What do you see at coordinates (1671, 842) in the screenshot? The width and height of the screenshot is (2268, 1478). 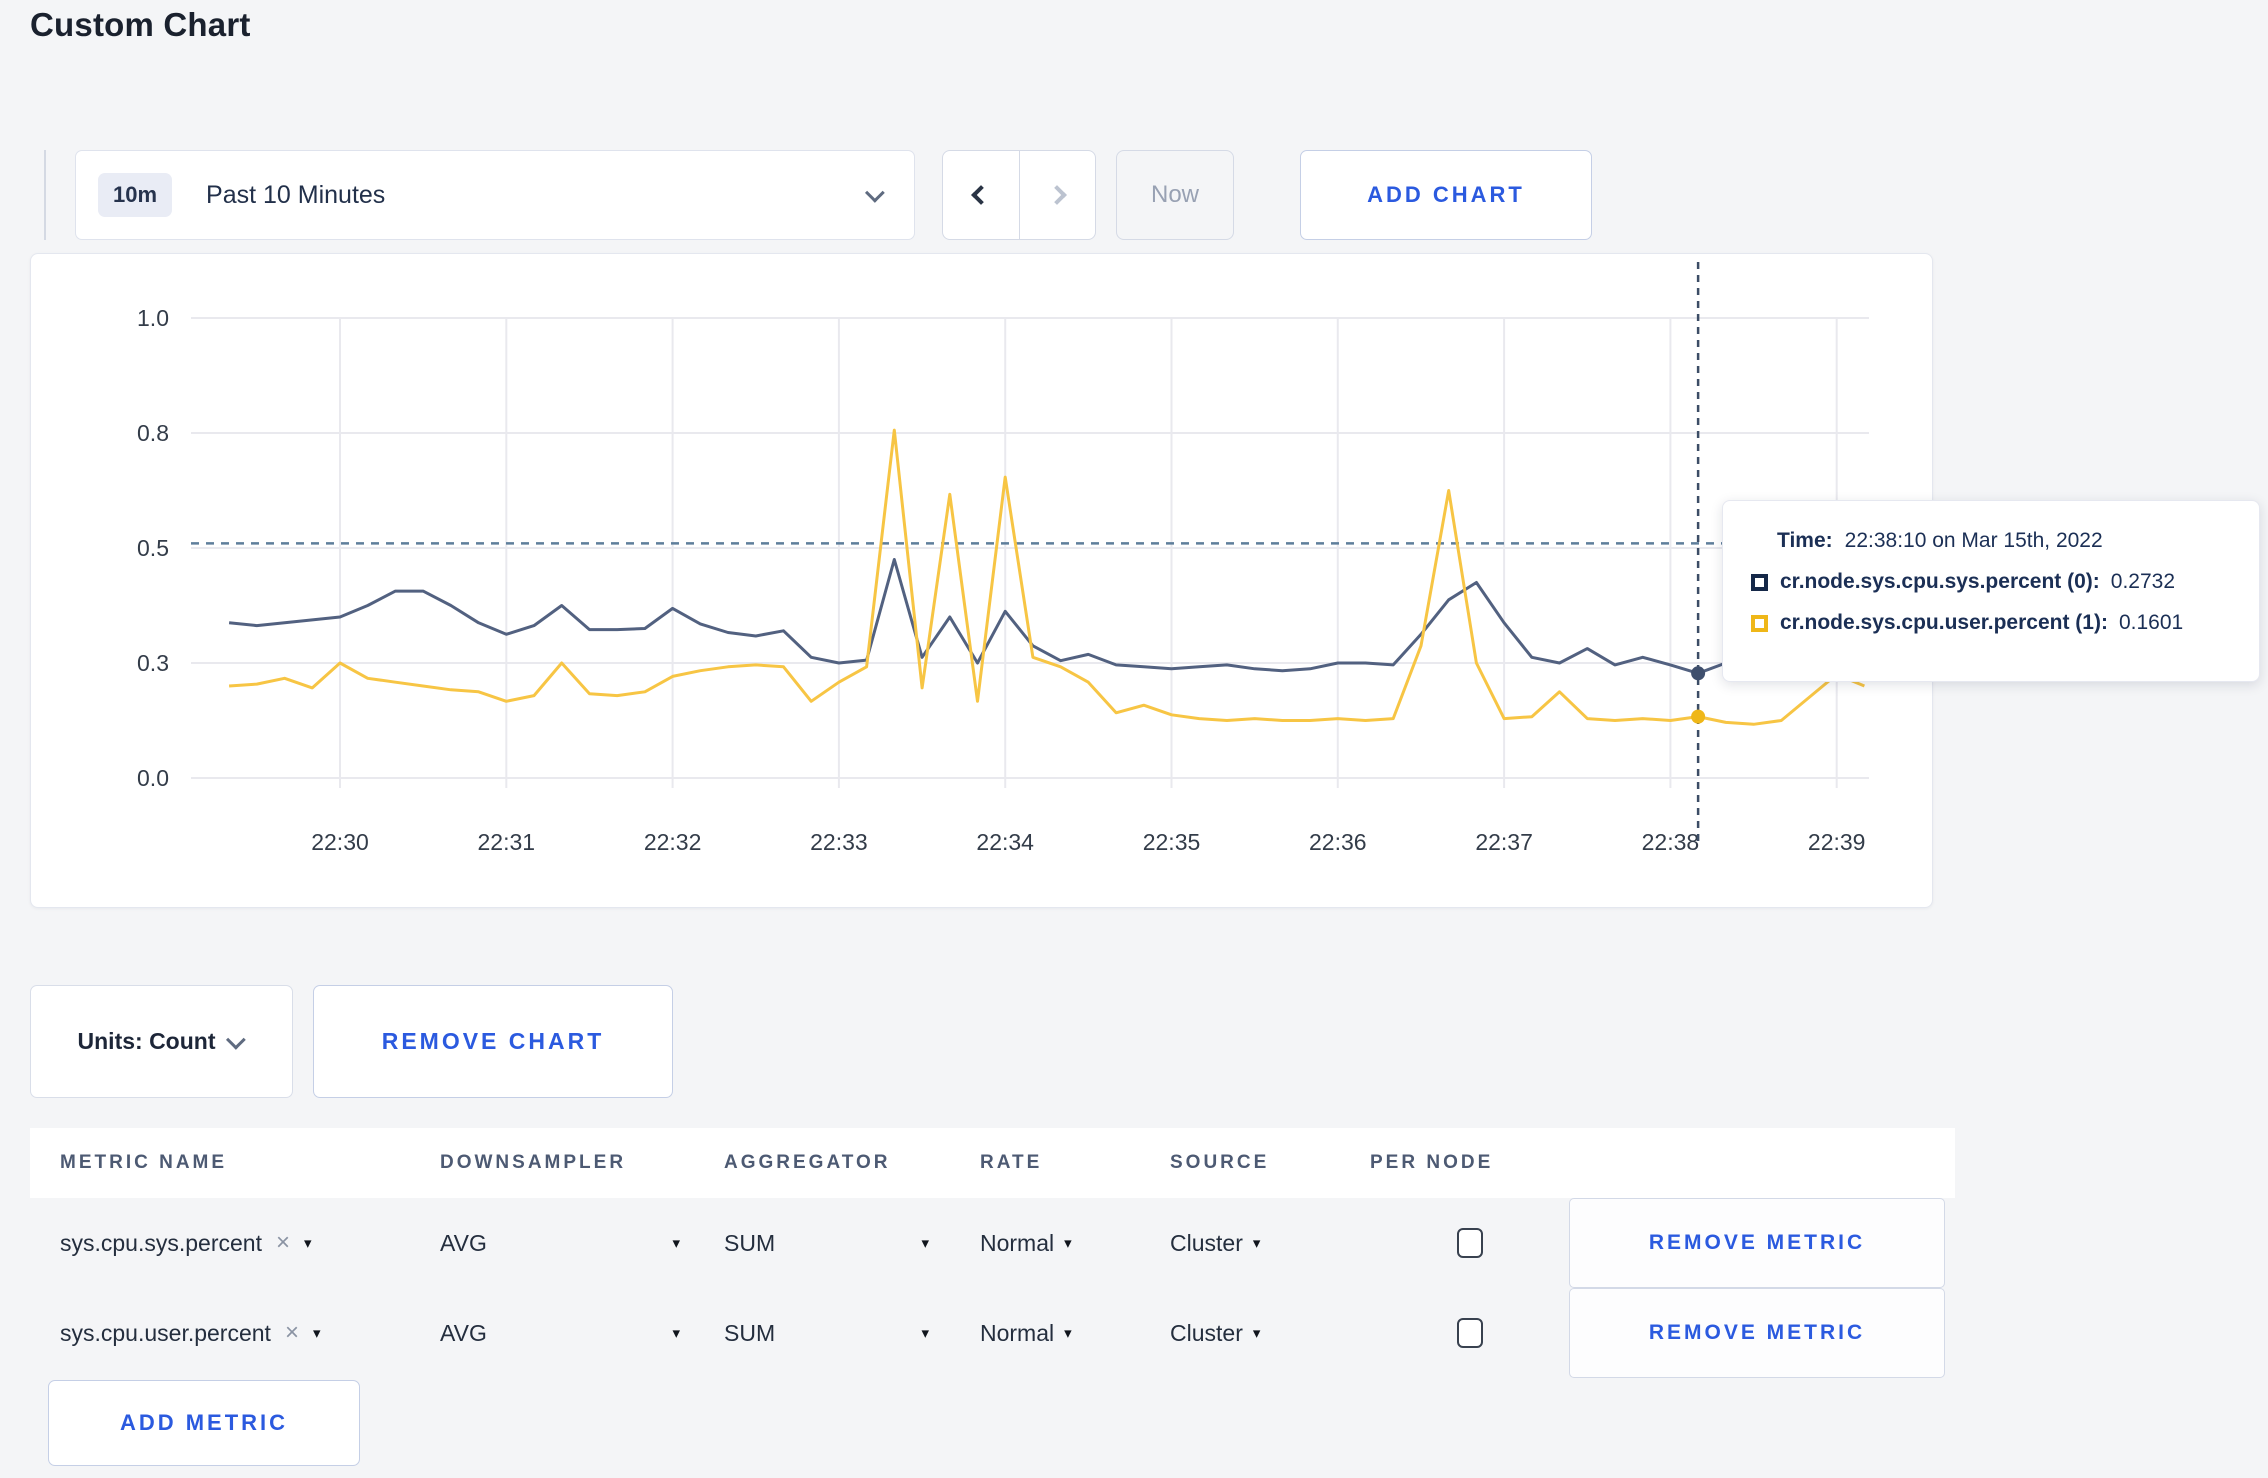 I see `x-tick-label: 22:38` at bounding box center [1671, 842].